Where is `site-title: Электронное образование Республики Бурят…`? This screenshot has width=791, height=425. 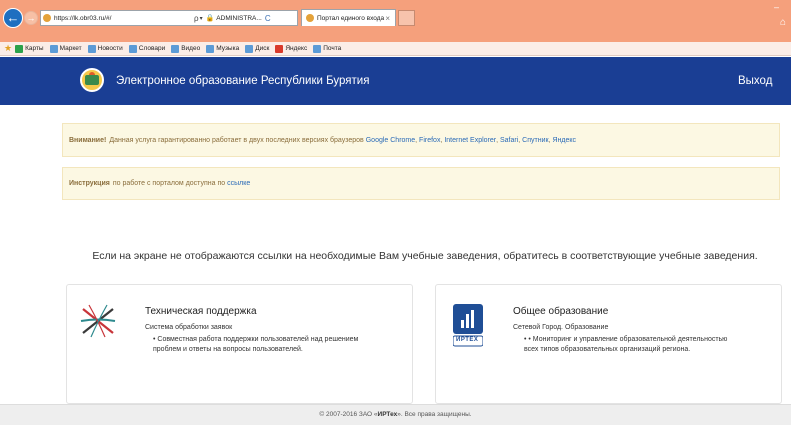 site-title: Электронное образование Республики Бурят… is located at coordinates (242, 81).